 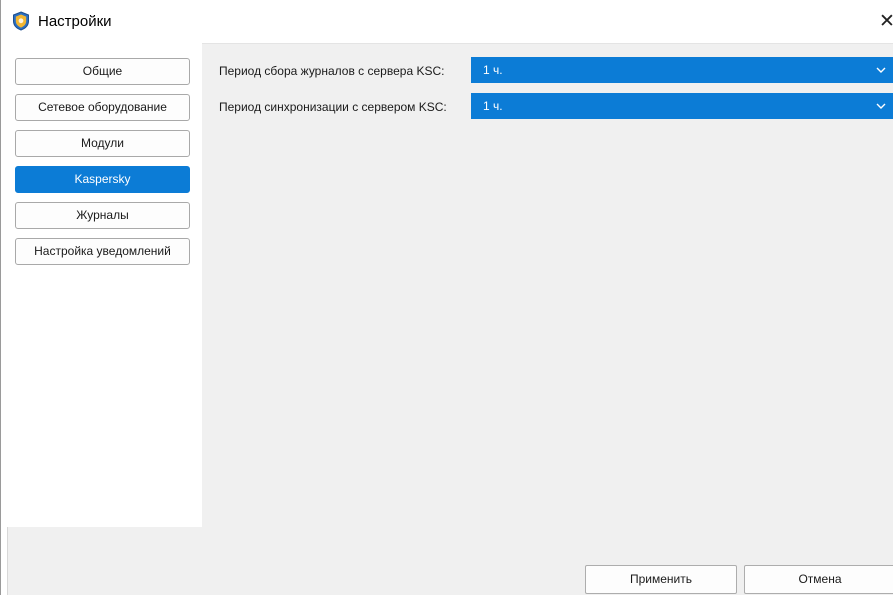 I want to click on sync-period-label: Период синхронизации с сервером KSC:, so click(x=333, y=107).